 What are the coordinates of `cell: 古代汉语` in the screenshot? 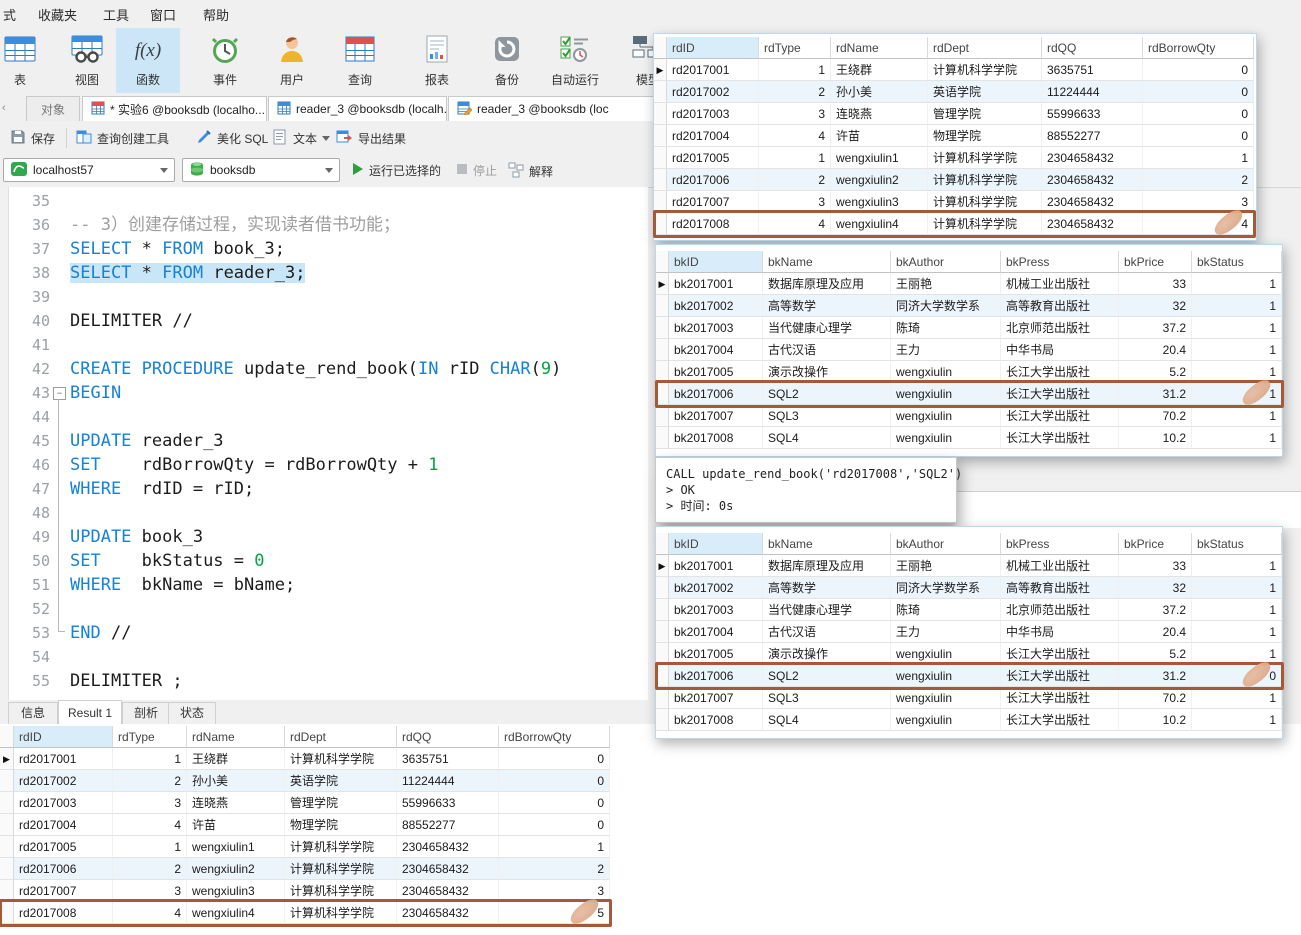 It's located at (827, 350).